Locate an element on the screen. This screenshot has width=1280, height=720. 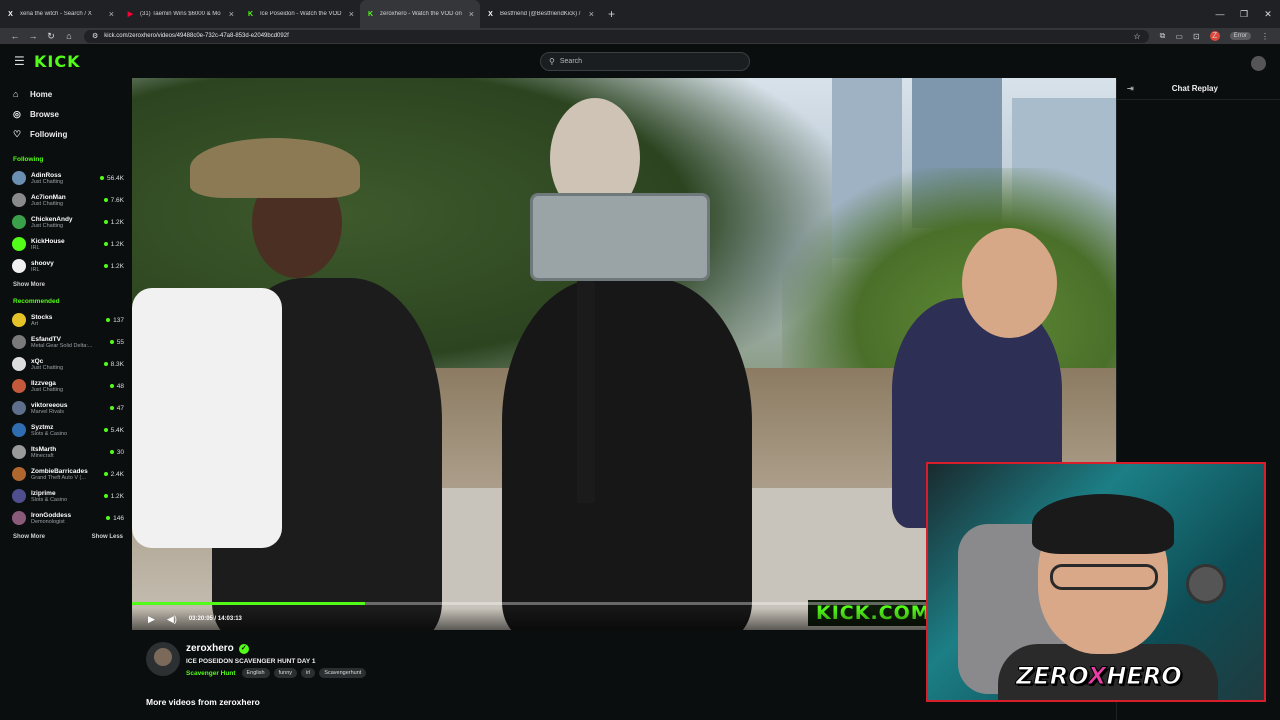
x-logo-icon: X is located at coordinates (10, 14).